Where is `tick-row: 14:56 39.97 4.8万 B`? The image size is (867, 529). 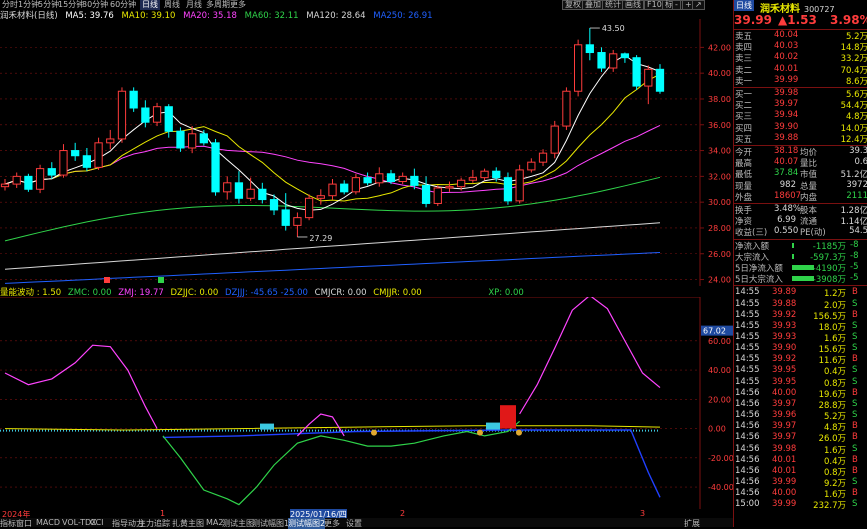 tick-row: 14:56 39.97 4.8万 B is located at coordinates (800, 427).